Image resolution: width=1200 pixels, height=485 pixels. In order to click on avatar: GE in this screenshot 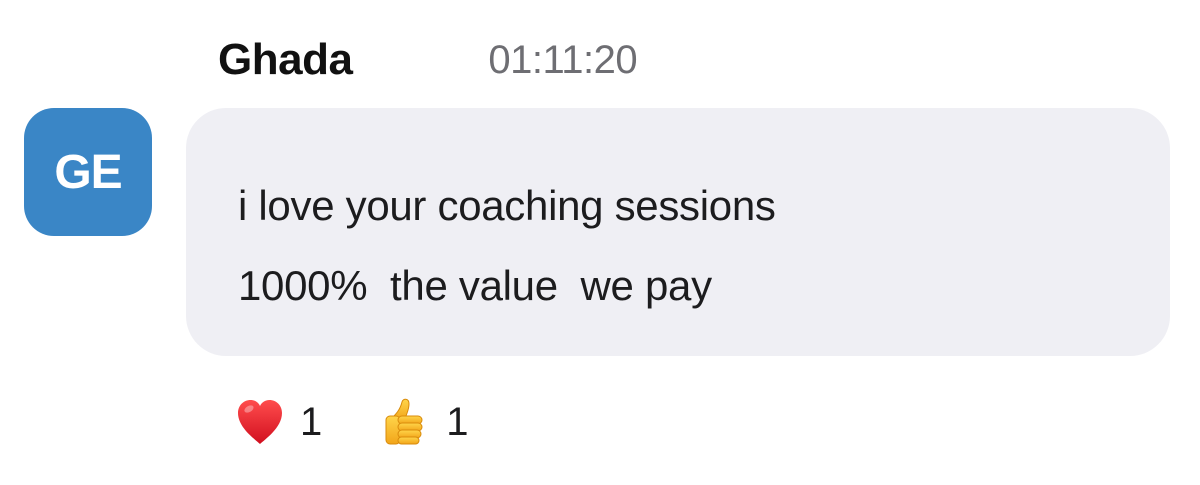, I will do `click(88, 172)`.